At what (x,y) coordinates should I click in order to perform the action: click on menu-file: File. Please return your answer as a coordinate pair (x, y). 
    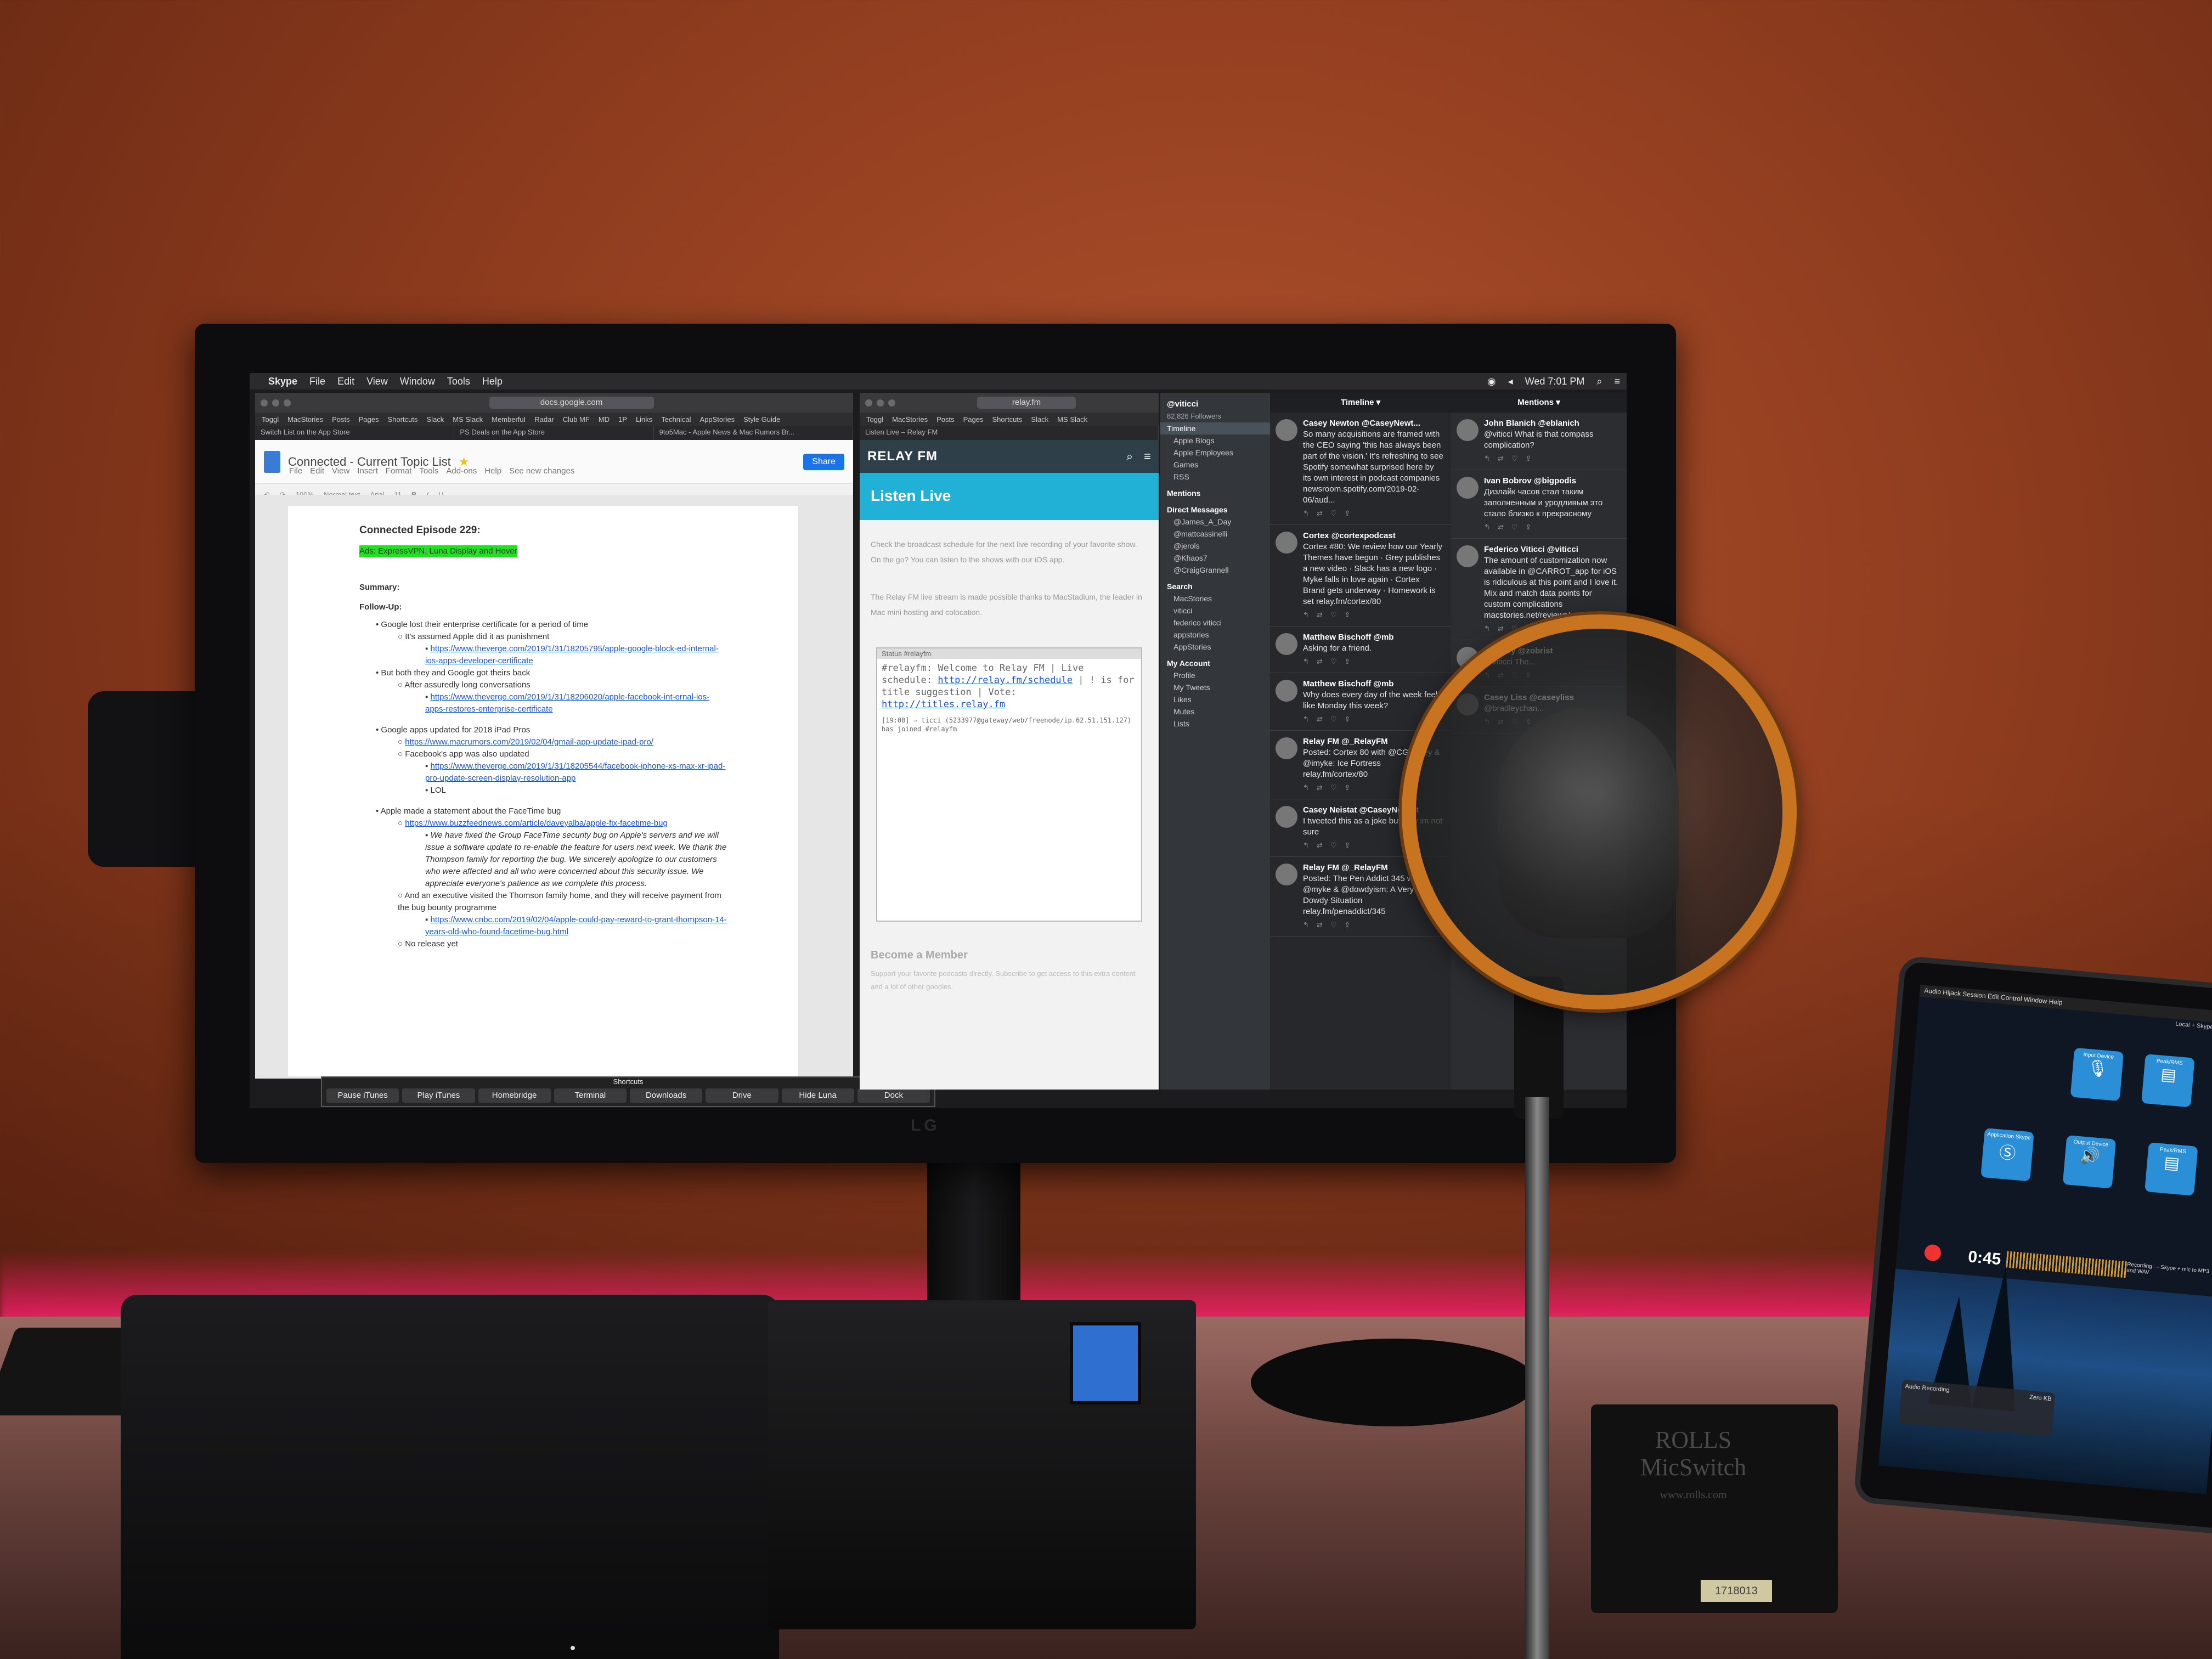
    Looking at the image, I should click on (317, 381).